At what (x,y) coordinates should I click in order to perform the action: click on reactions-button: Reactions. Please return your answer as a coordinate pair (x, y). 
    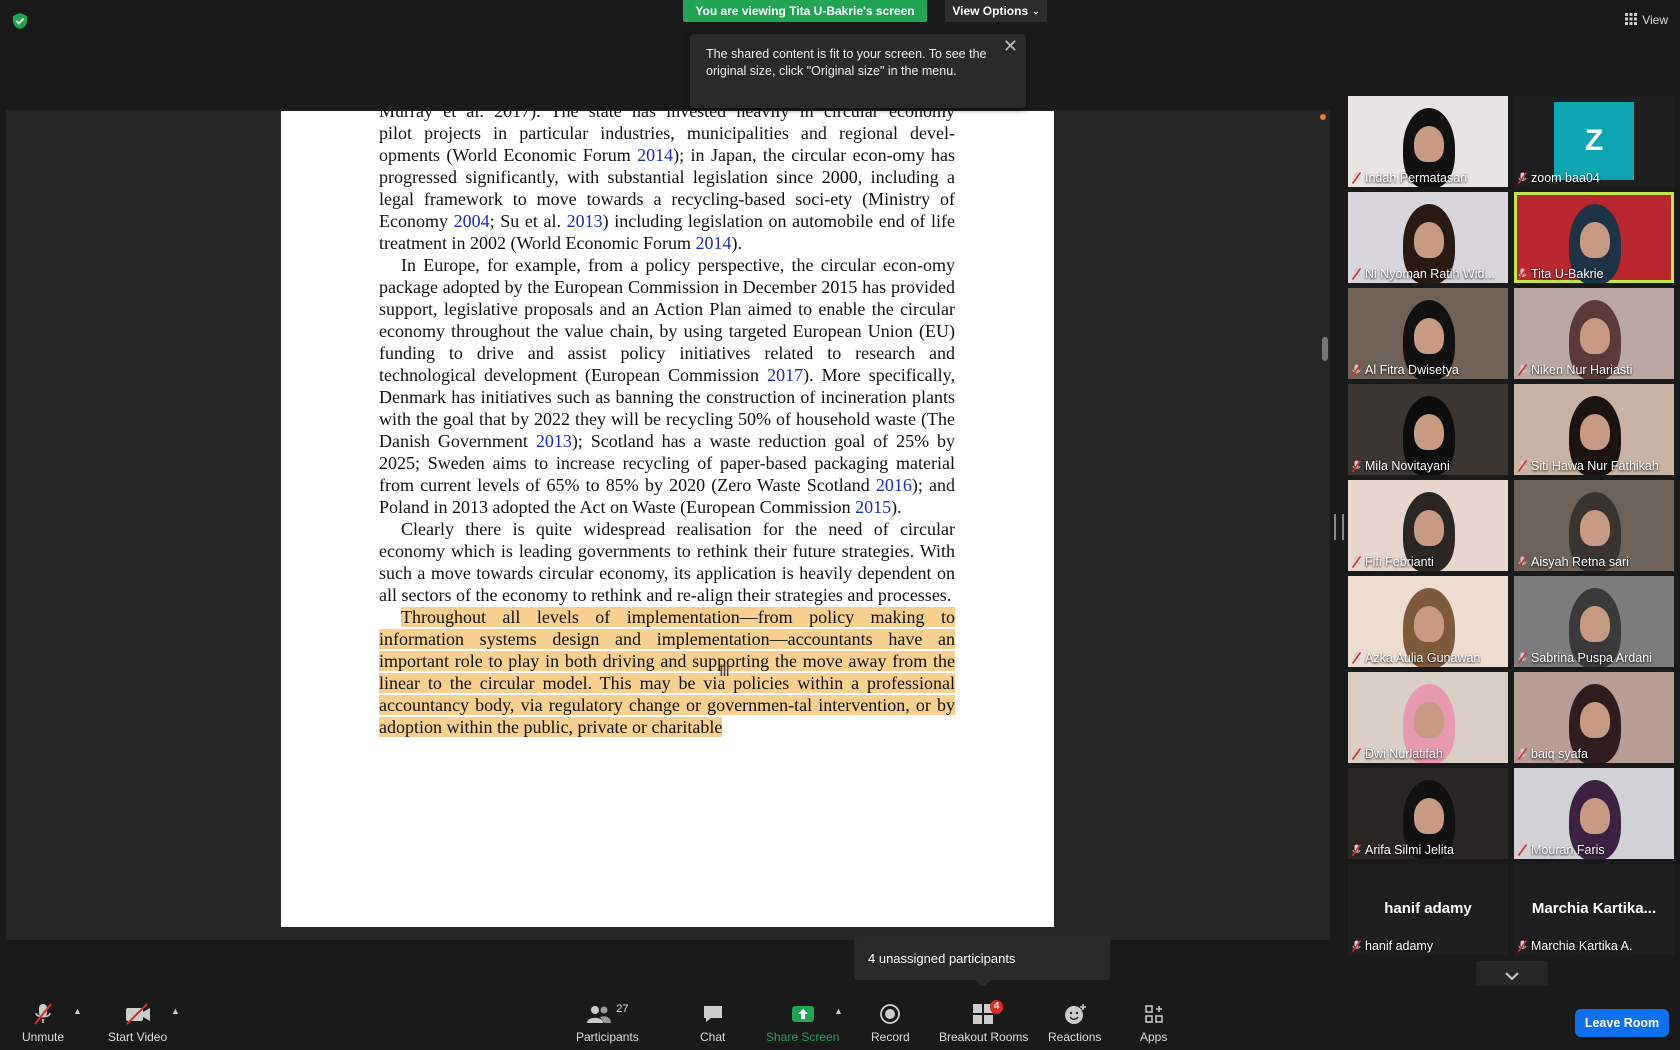
    Looking at the image, I should click on (1074, 1023).